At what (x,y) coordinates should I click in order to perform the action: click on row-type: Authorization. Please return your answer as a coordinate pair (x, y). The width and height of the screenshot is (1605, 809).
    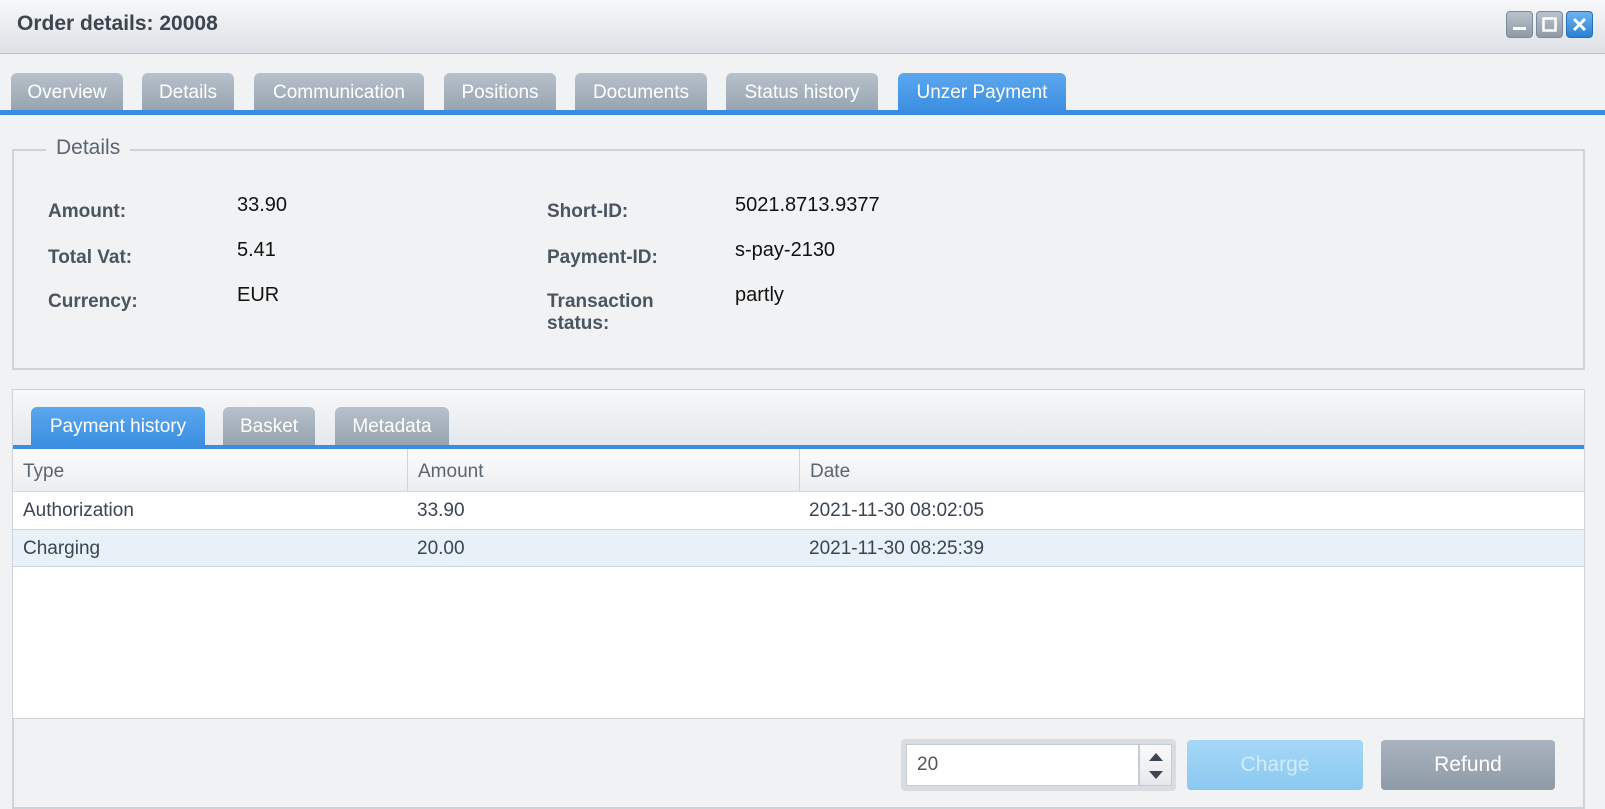
    Looking at the image, I should click on (78, 510).